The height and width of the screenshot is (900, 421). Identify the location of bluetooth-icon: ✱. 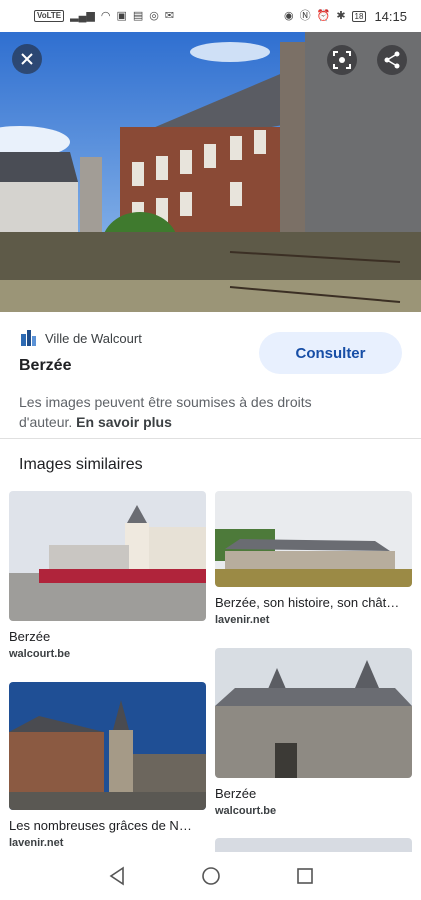
(341, 15).